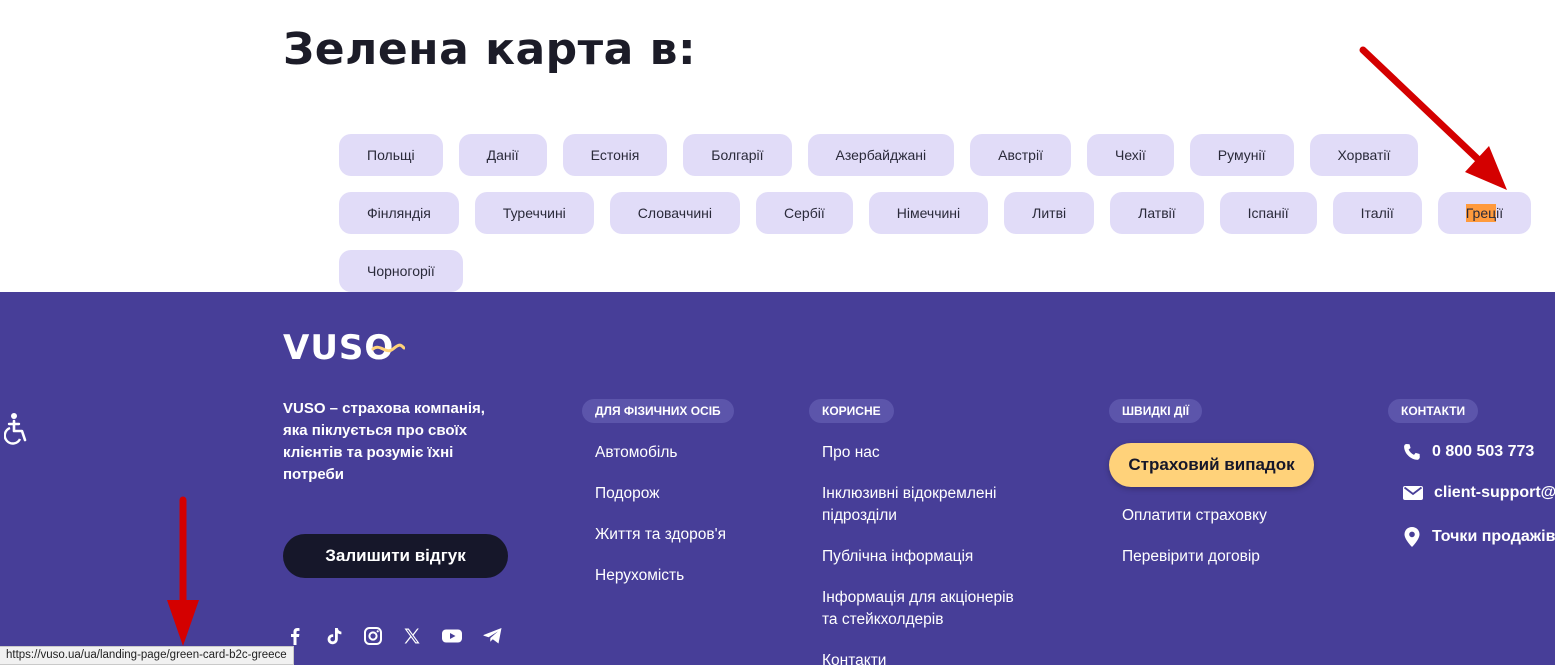  I want to click on country-chip: Туреччині, so click(534, 213).